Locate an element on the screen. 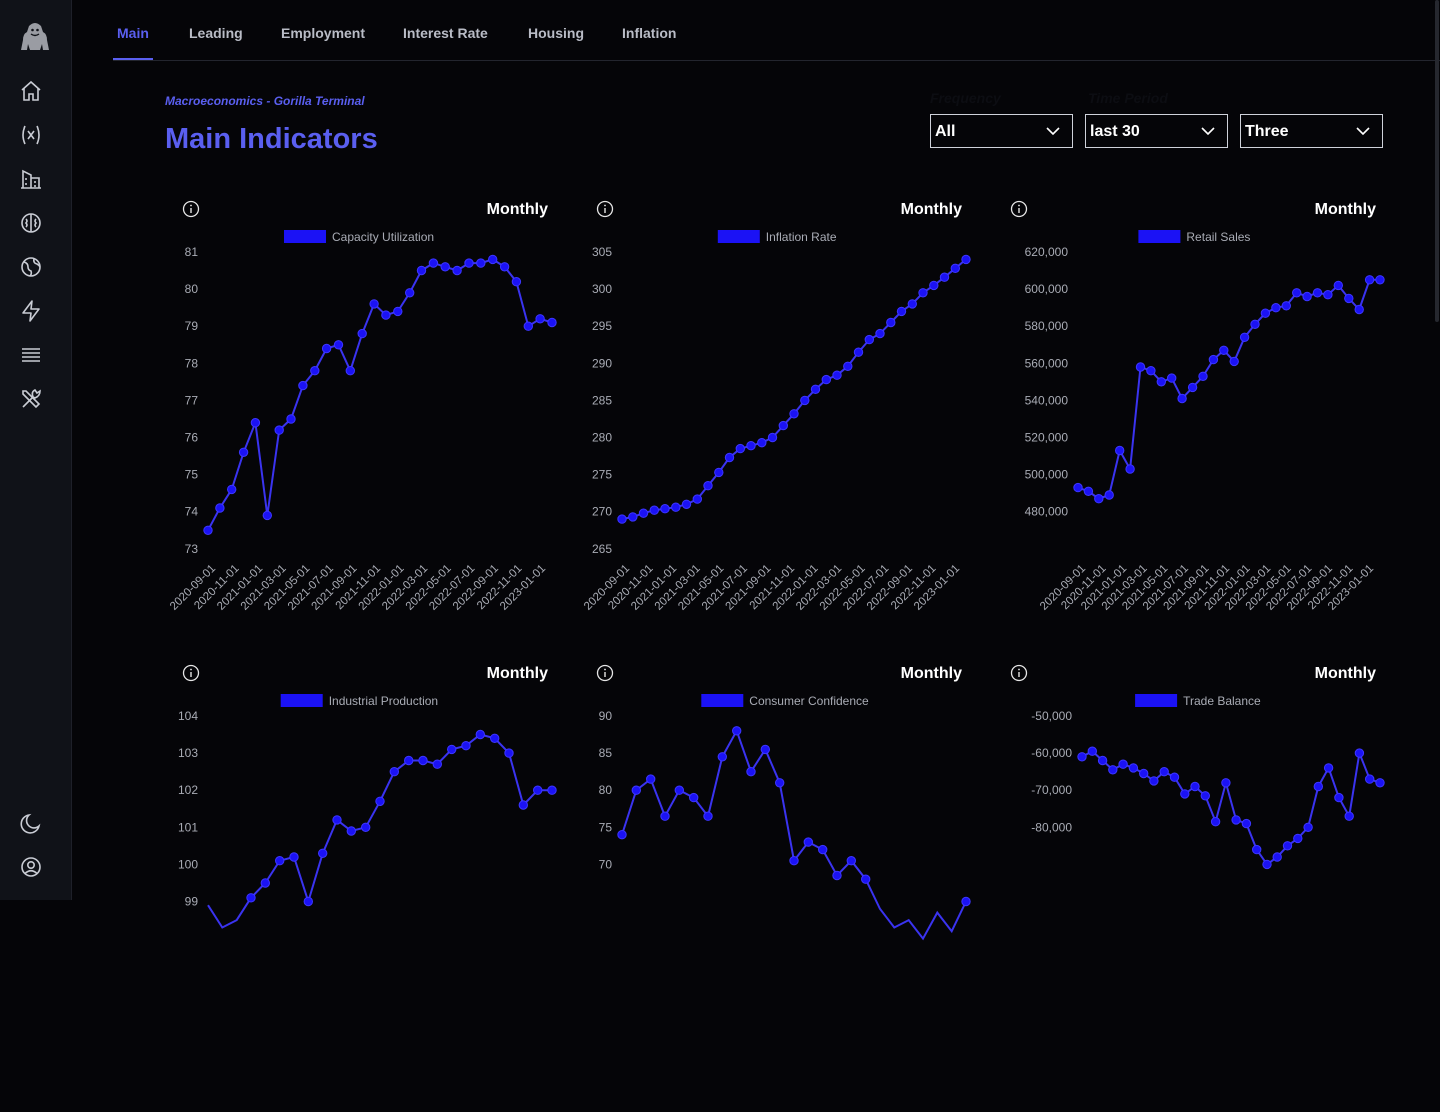 This screenshot has height=1112, width=1440. chart-count-select: Three is located at coordinates (1311, 131).